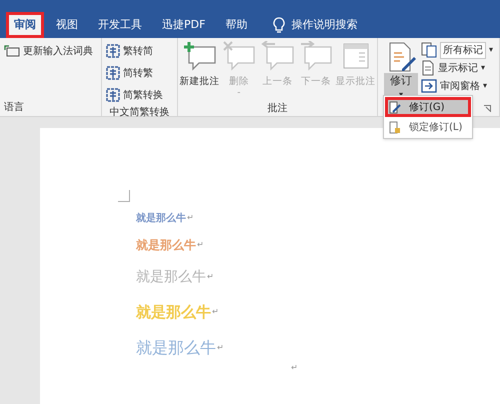 This screenshot has width=500, height=404. I want to click on new-comment-icon, so click(199, 56).